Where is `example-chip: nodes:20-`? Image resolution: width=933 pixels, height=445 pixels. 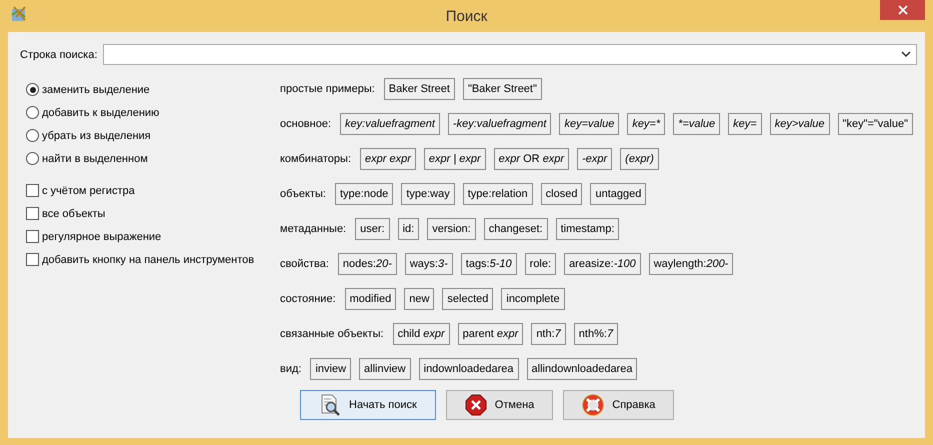 example-chip: nodes:20- is located at coordinates (367, 264).